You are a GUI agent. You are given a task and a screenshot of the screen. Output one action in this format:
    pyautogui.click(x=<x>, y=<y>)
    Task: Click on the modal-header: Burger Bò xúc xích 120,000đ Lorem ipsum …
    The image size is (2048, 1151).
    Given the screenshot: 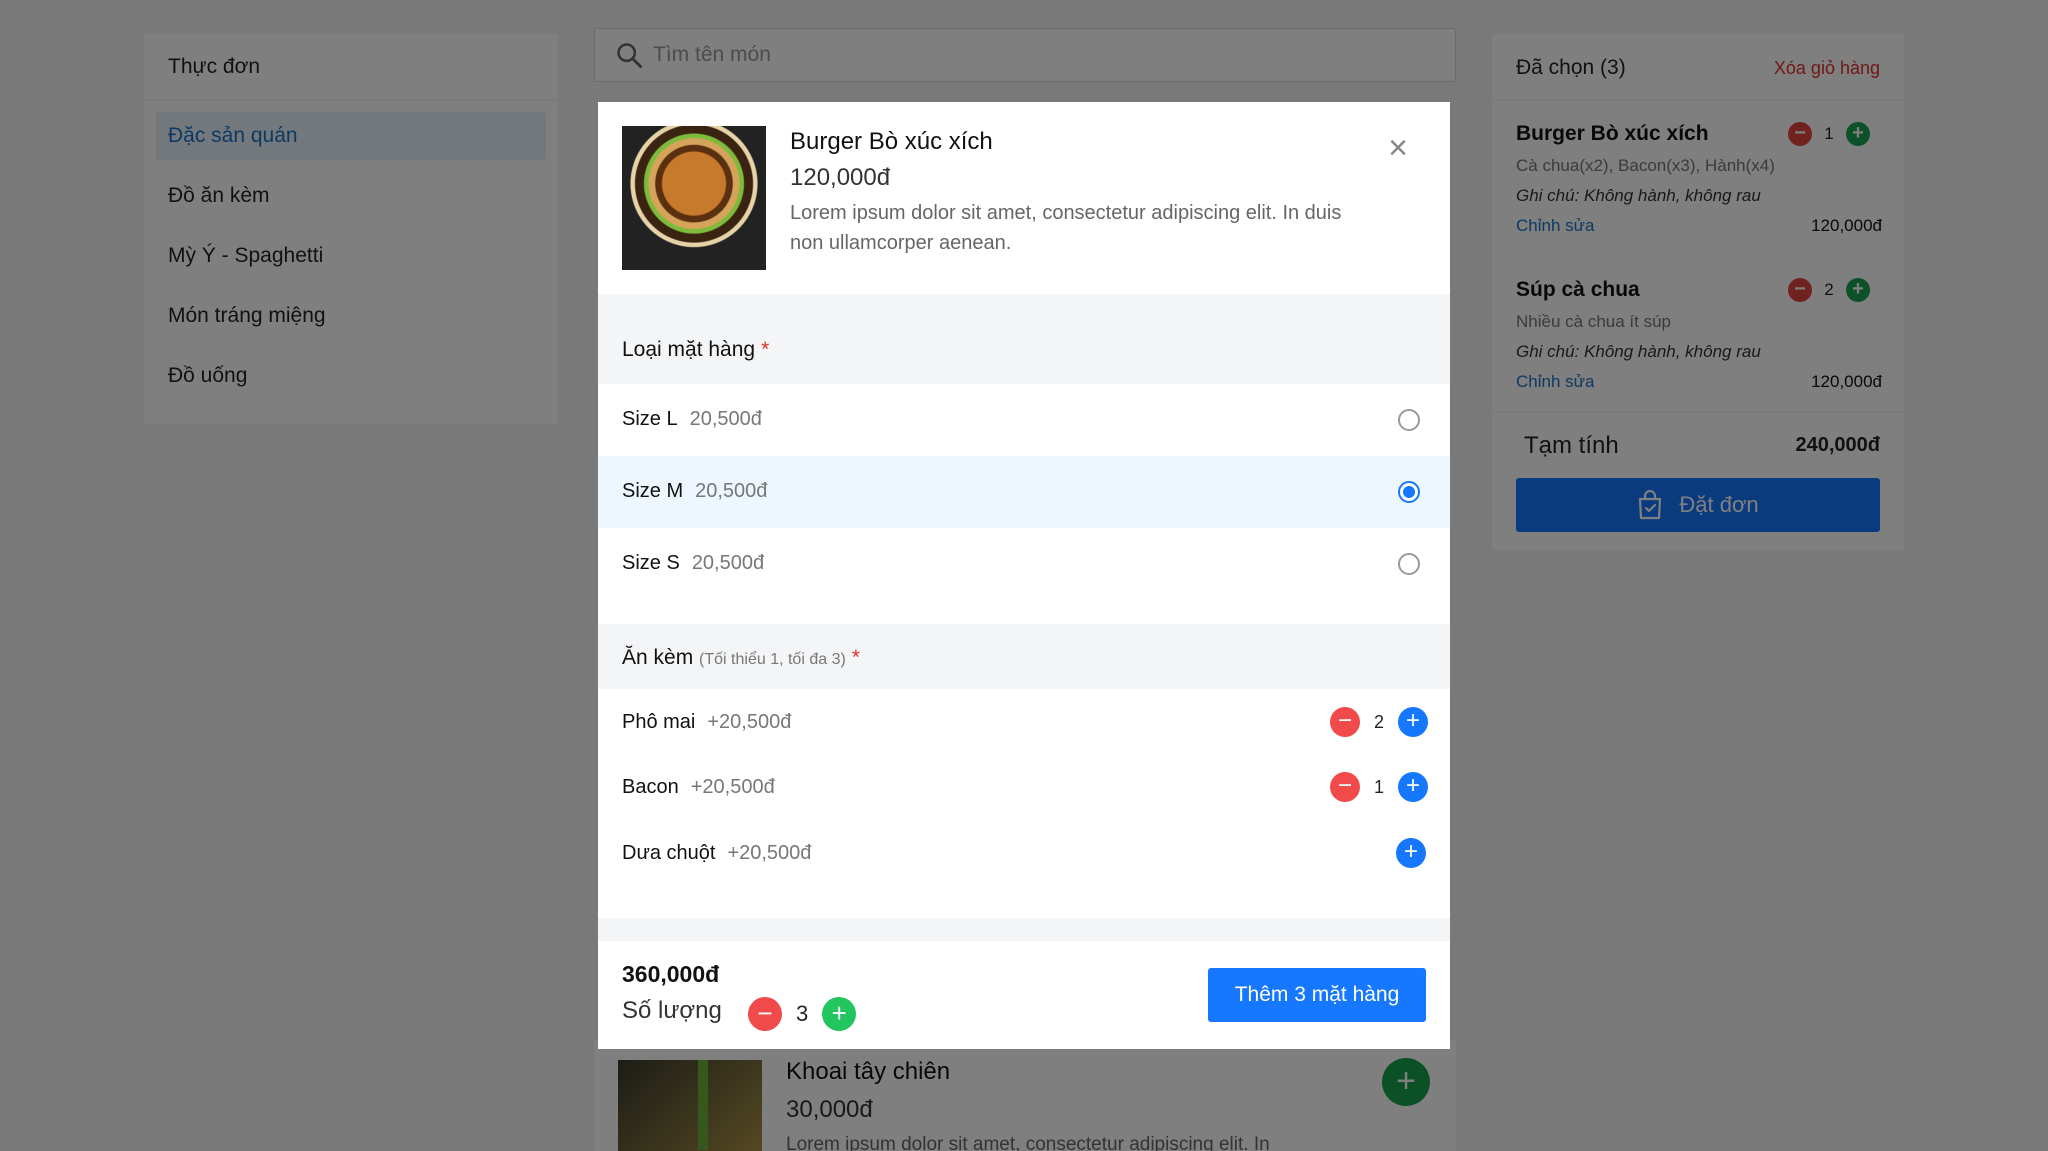 What is the action you would take?
    pyautogui.click(x=1024, y=198)
    